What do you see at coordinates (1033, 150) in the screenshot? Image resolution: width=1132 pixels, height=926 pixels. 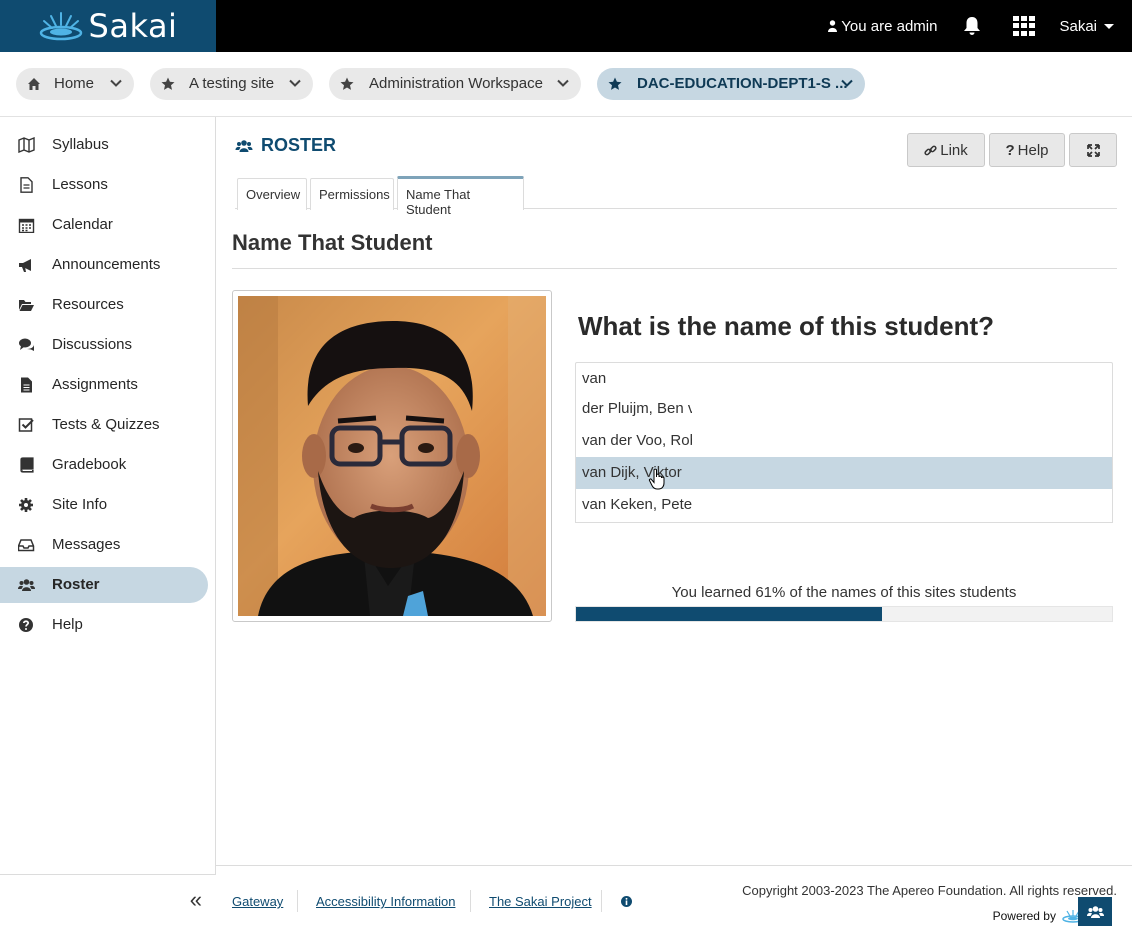 I see `help-button-label: Help` at bounding box center [1033, 150].